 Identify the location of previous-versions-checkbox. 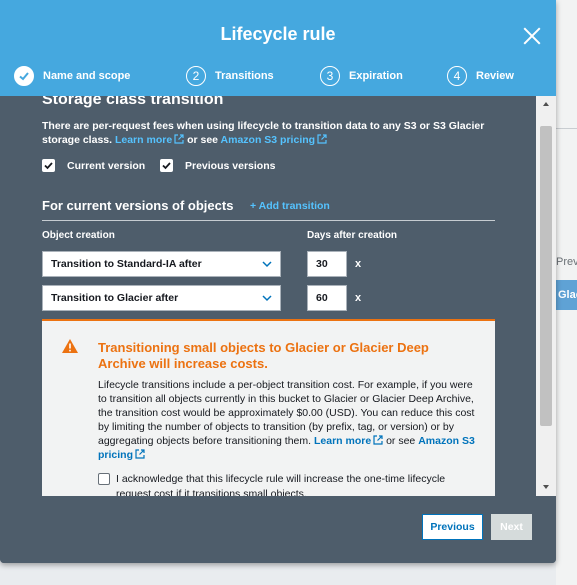
(166, 165).